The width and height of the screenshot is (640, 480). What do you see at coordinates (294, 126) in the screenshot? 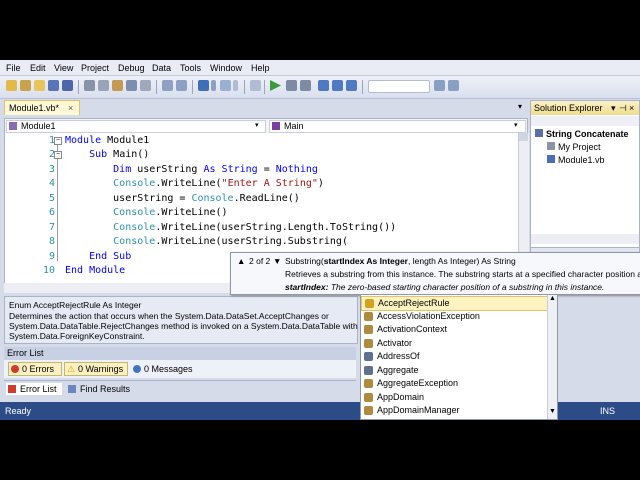
I see `member-dropdown-label: Main` at bounding box center [294, 126].